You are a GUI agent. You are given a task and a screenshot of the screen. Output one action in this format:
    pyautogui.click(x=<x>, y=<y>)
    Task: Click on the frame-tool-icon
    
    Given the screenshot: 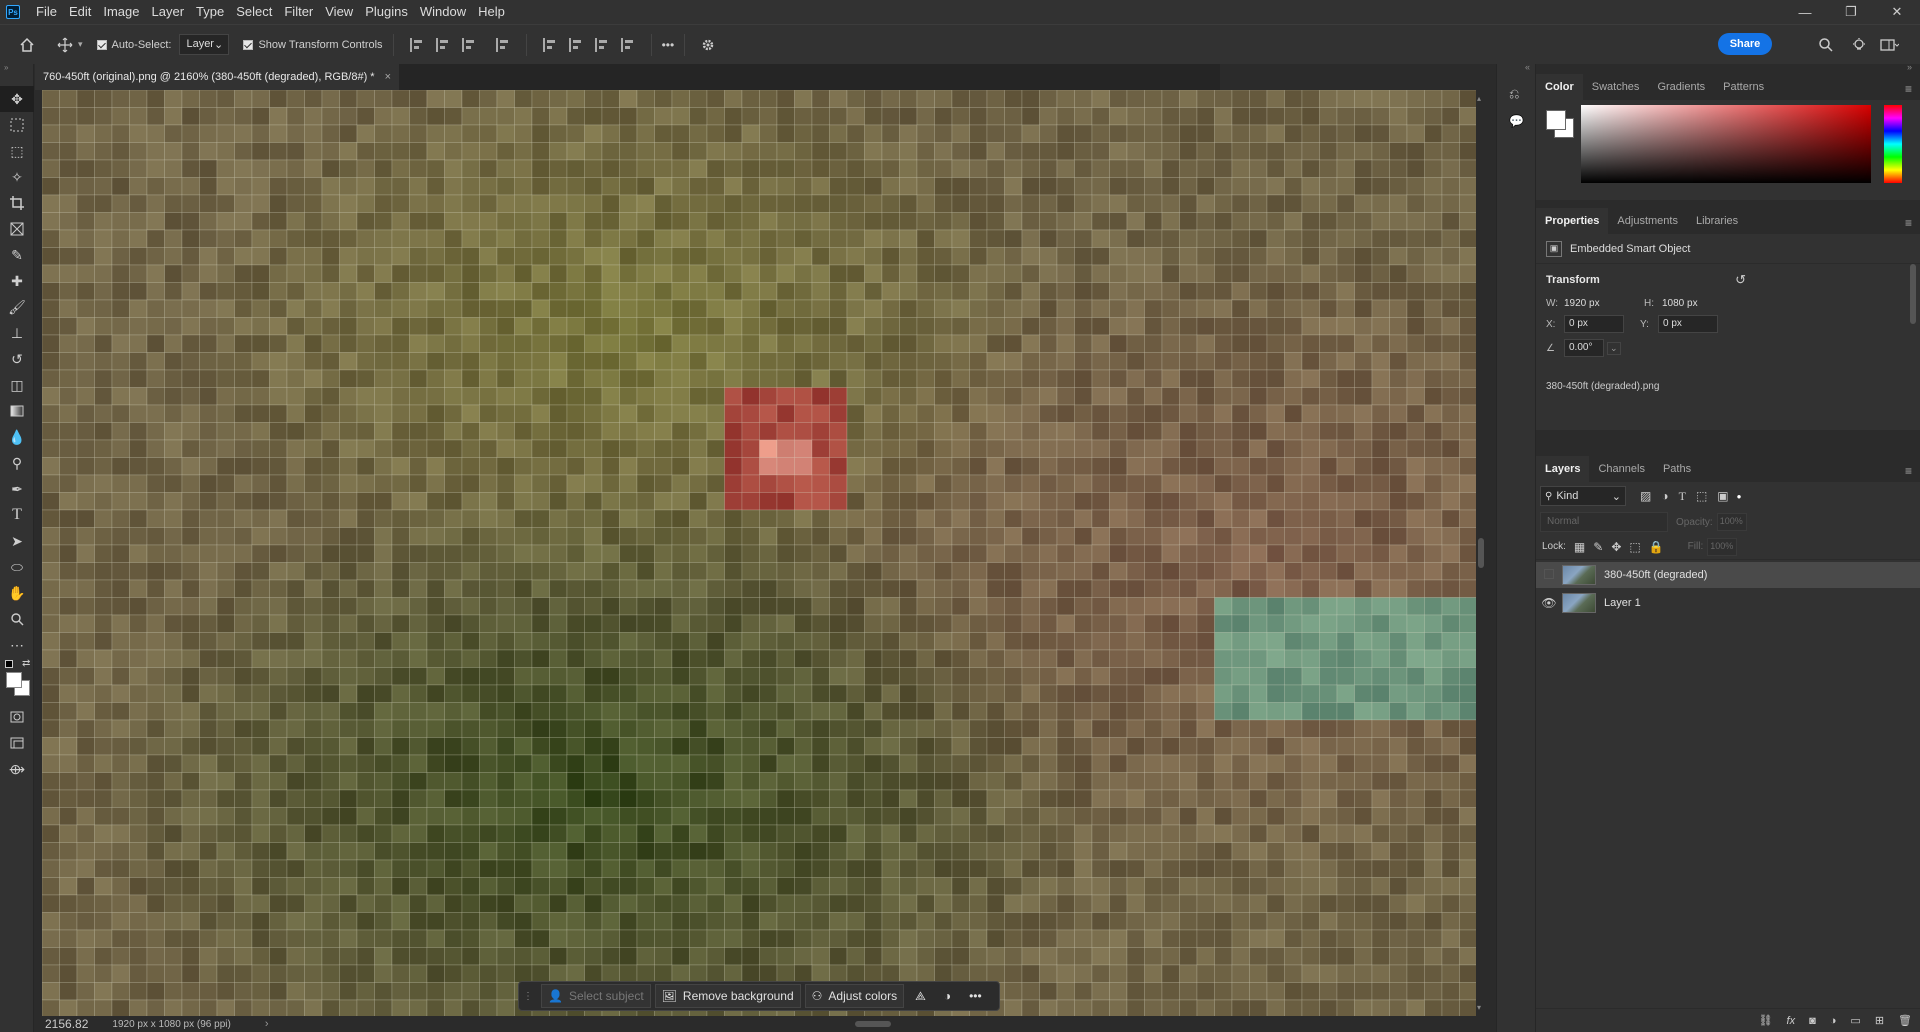 What is the action you would take?
    pyautogui.click(x=17, y=229)
    